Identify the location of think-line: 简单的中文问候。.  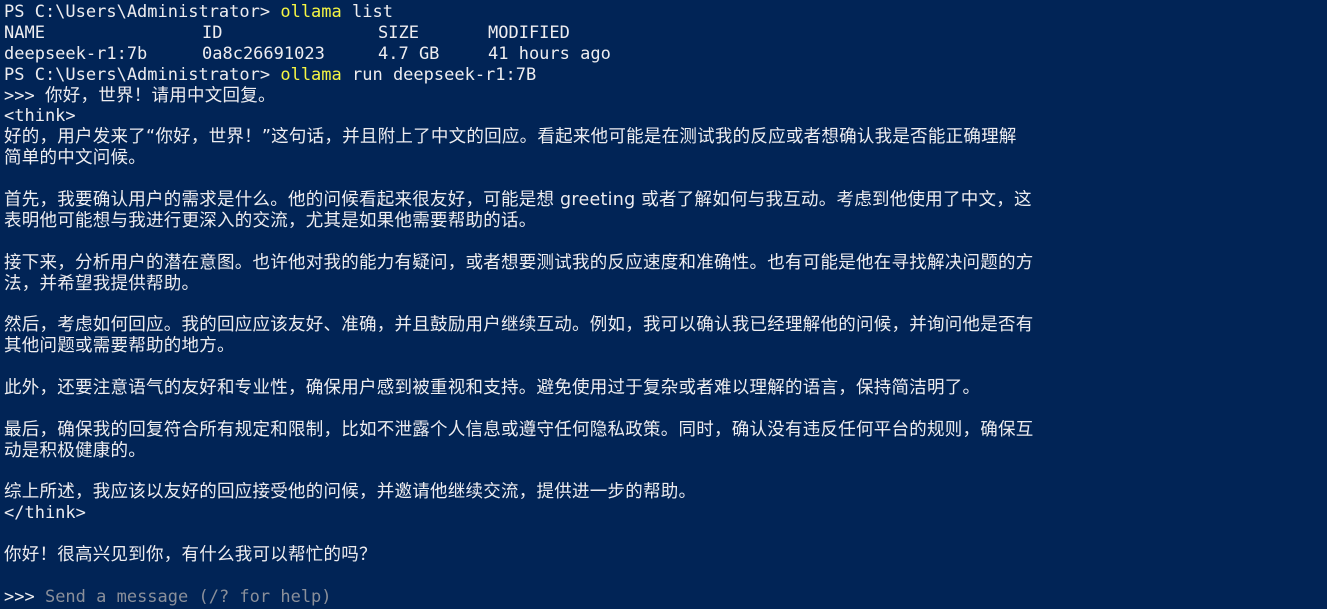
(75, 158).